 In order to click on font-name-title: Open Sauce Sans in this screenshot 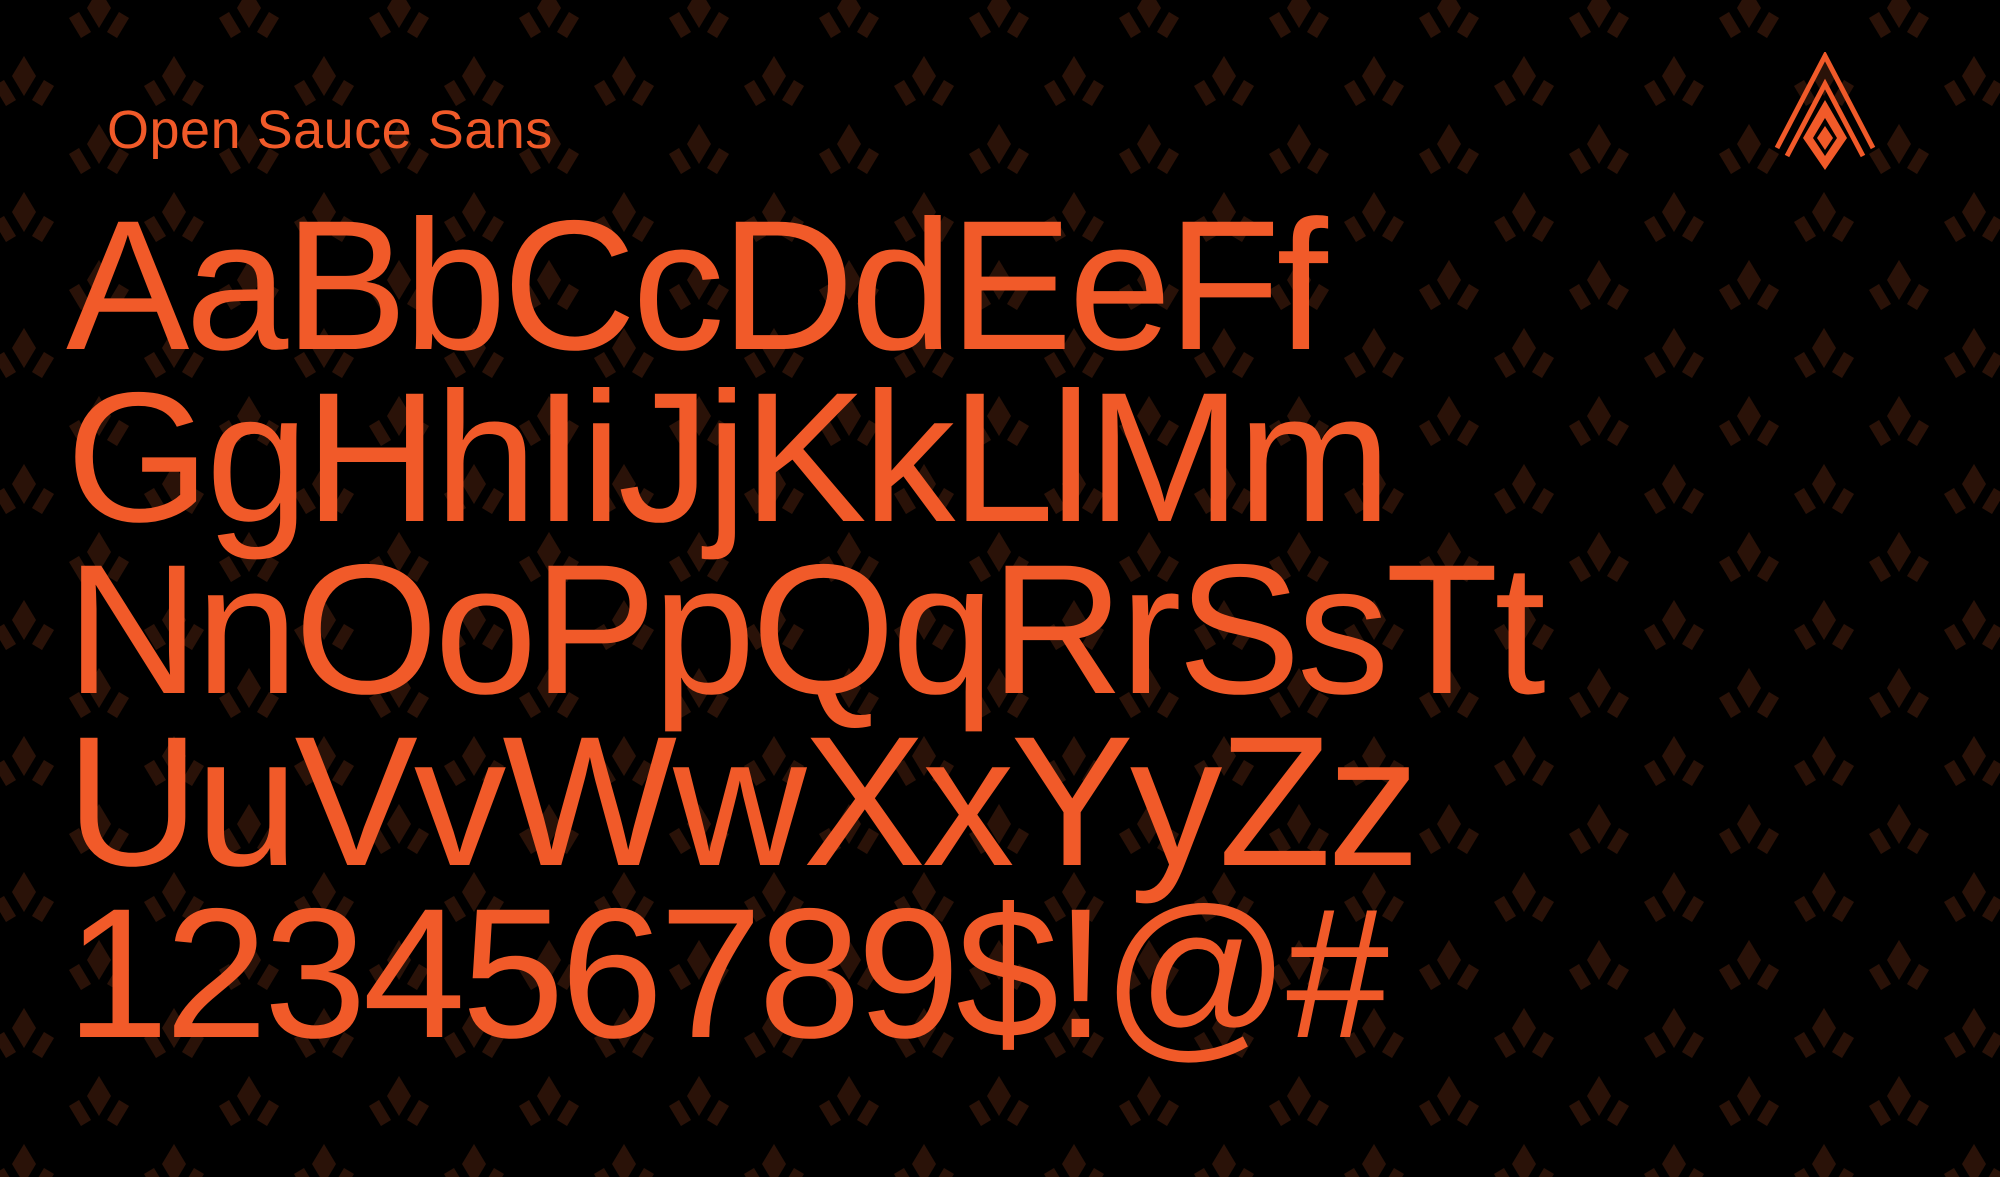, I will do `click(330, 130)`.